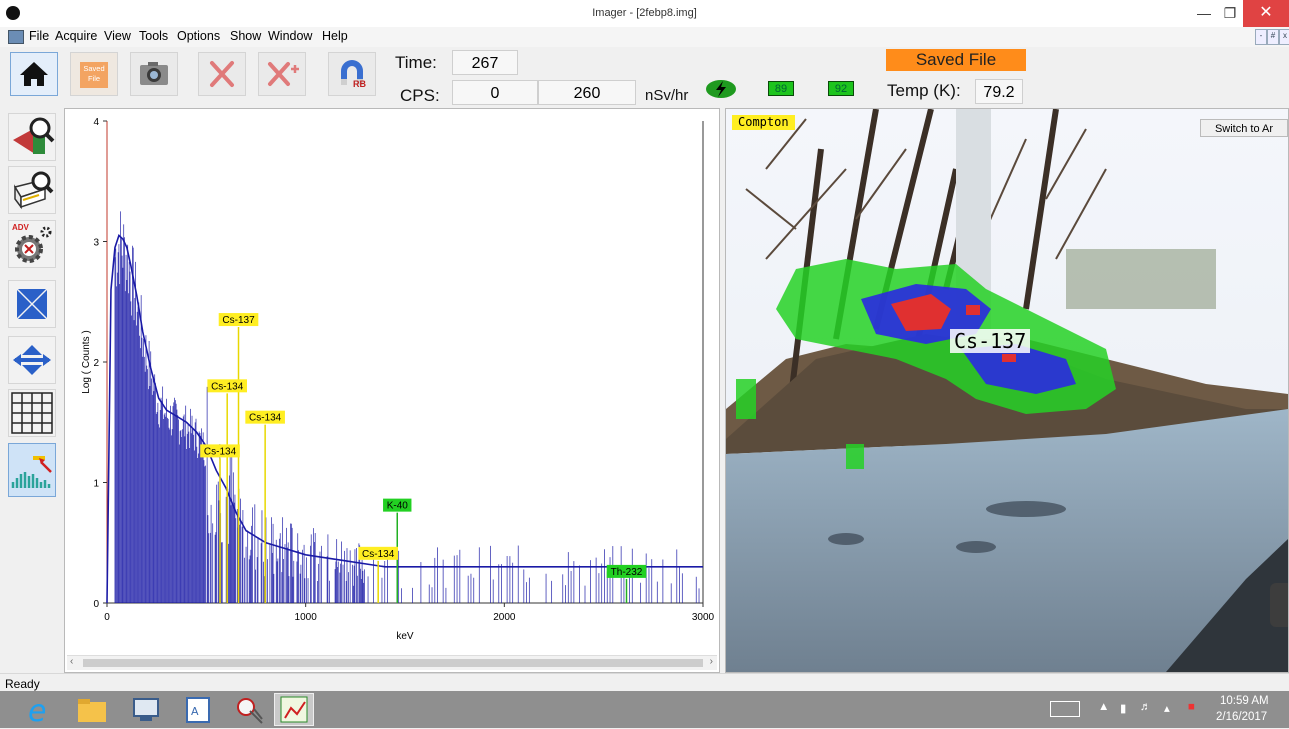  What do you see at coordinates (335, 36) in the screenshot?
I see `menu-help: Help` at bounding box center [335, 36].